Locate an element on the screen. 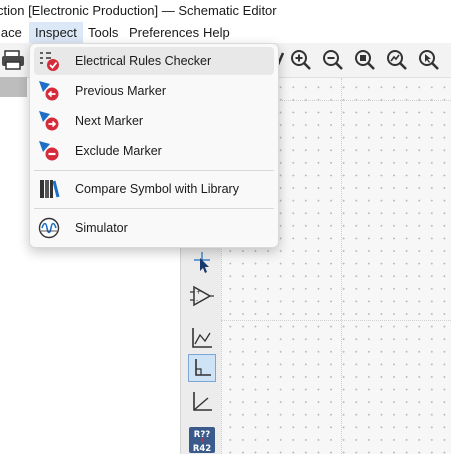  select-tool-icon is located at coordinates (202, 262).